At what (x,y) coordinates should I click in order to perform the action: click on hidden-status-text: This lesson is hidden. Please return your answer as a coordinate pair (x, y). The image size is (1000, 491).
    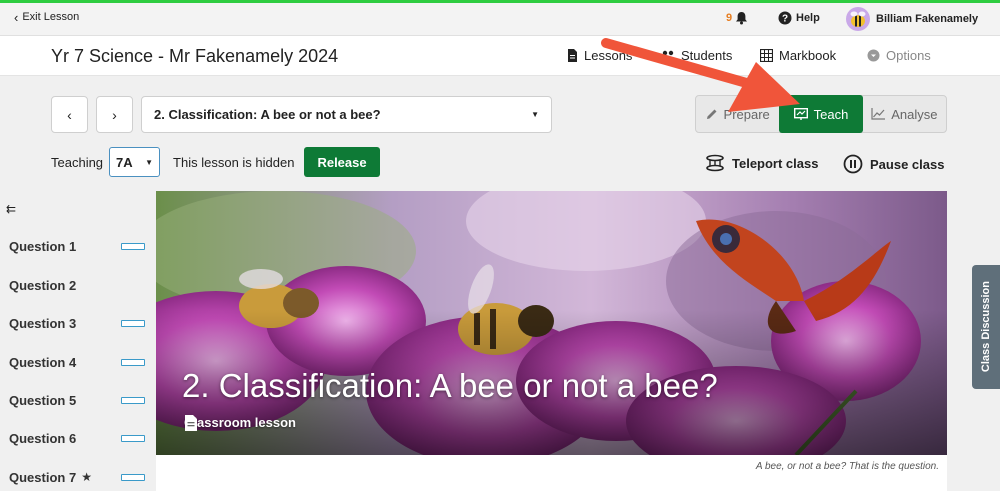
    Looking at the image, I should click on (234, 162).